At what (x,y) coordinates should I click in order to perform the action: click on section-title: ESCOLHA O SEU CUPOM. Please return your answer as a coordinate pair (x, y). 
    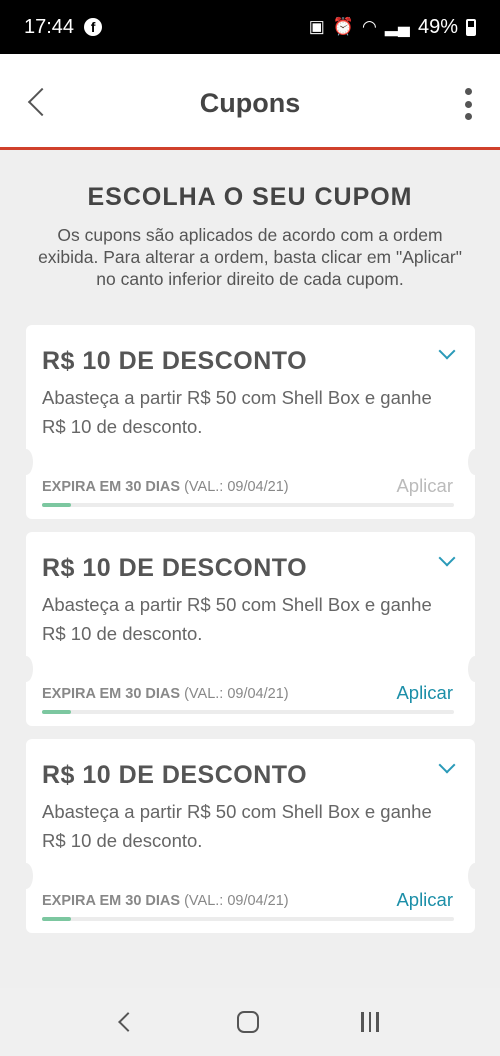
    Looking at the image, I should click on (250, 197).